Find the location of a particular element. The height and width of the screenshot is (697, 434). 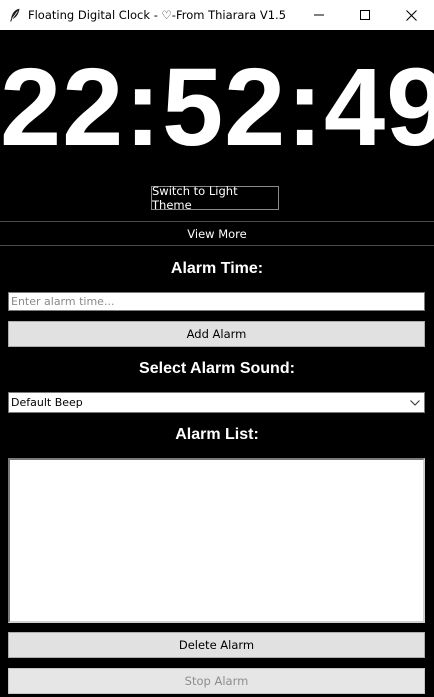

window-controls is located at coordinates (365, 15).